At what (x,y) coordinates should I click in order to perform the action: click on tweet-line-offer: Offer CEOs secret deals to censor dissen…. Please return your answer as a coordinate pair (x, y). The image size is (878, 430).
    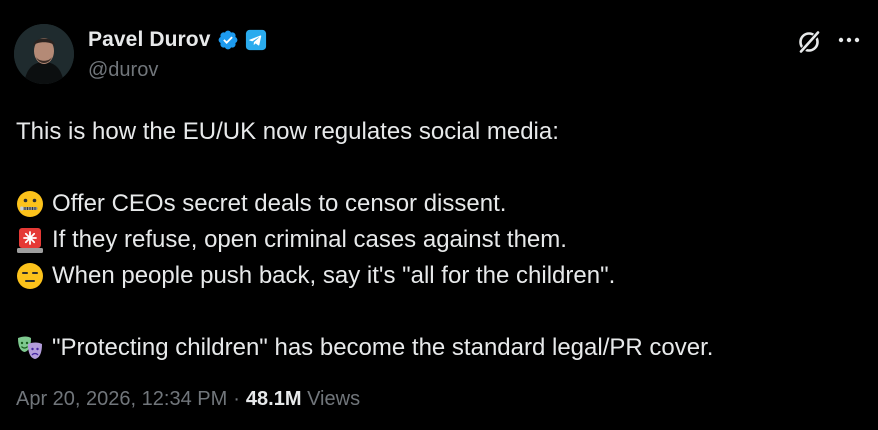
    Looking at the image, I should click on (441, 204).